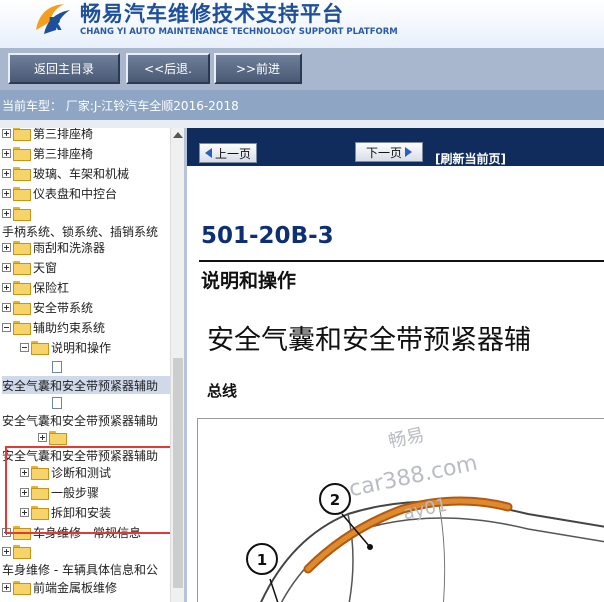 This screenshot has height=602, width=604. What do you see at coordinates (369, 340) in the screenshot?
I see `doc-title: 安全气囊和安全带预紧器辅` at bounding box center [369, 340].